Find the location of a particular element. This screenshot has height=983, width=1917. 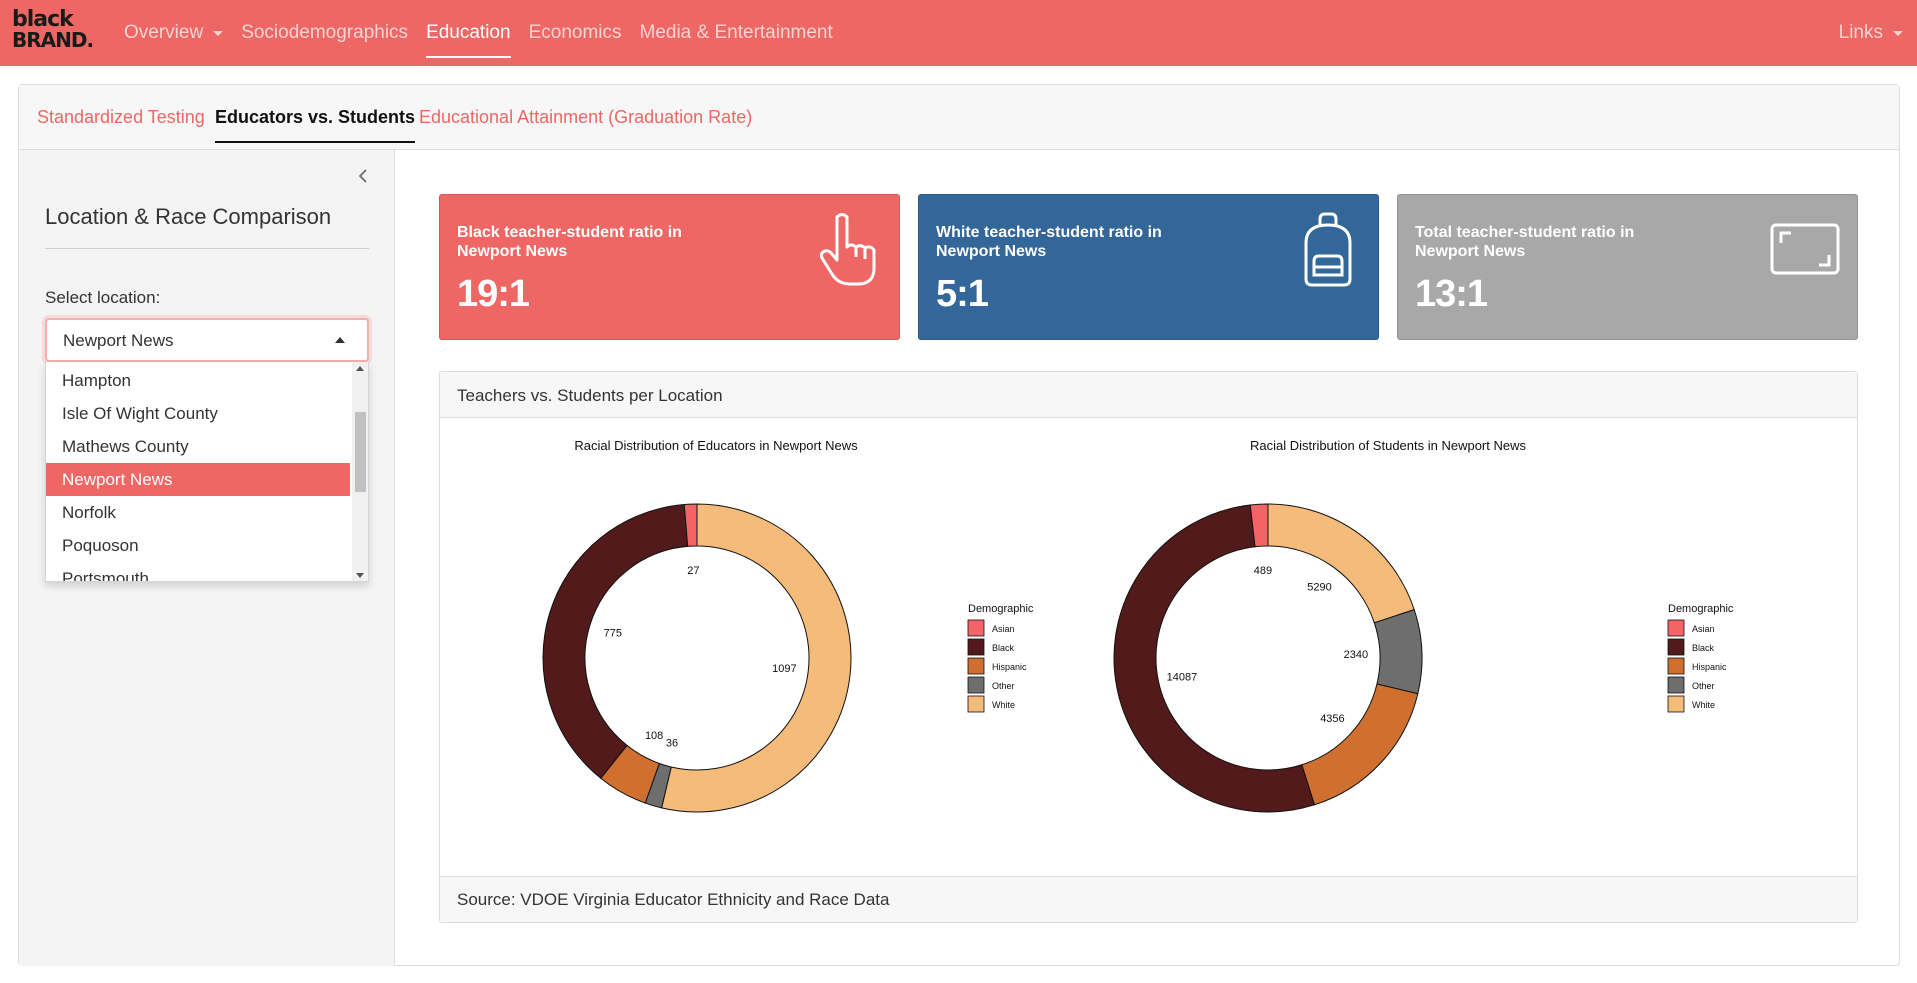

pie-slice-black is located at coordinates (1214, 658).